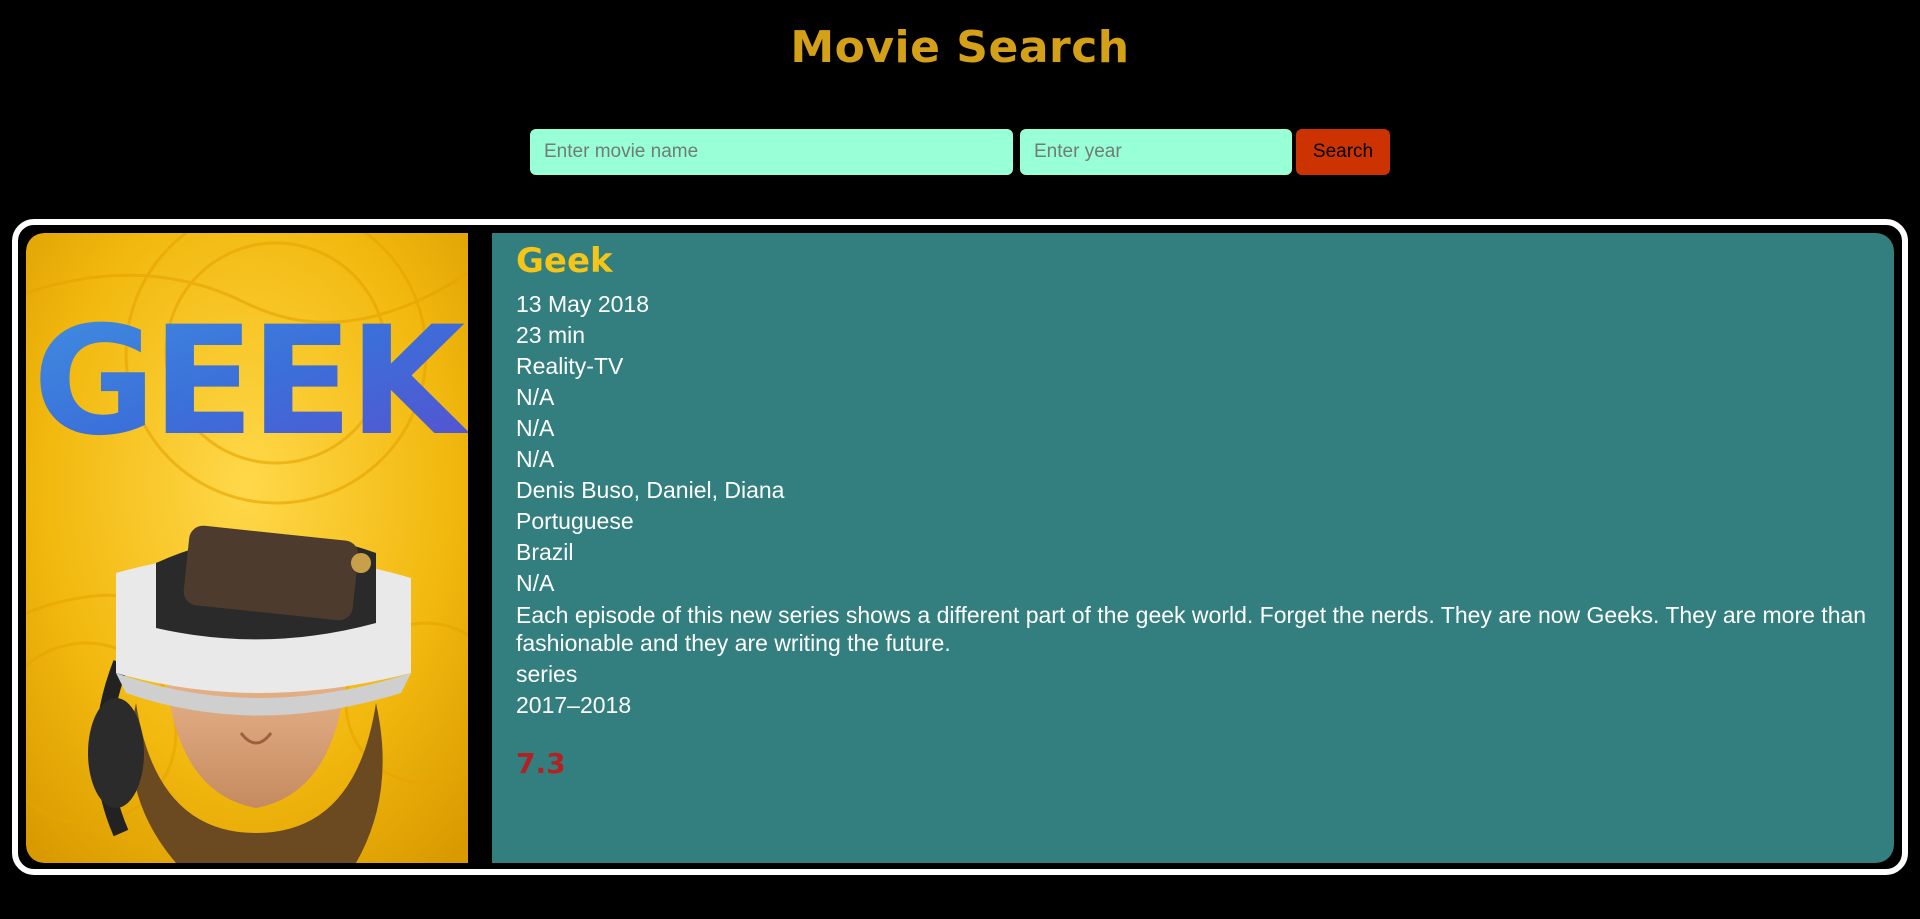 This screenshot has width=1920, height=919. What do you see at coordinates (250, 382) in the screenshot?
I see `poster-title-text: GEEK` at bounding box center [250, 382].